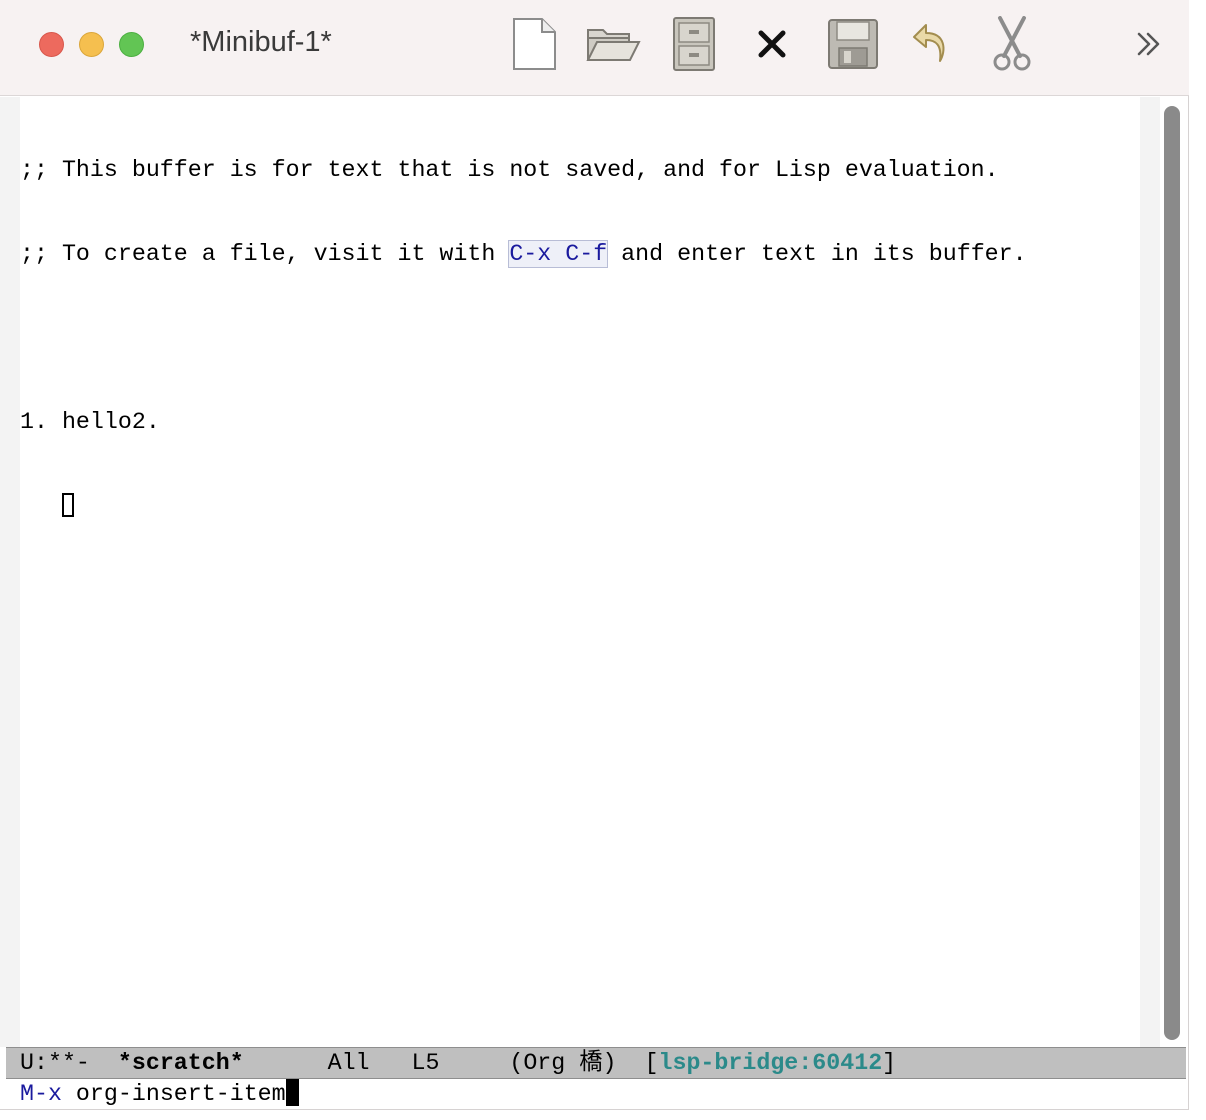 The height and width of the screenshot is (1120, 1206). Describe the element at coordinates (1150, 572) in the screenshot. I see `right-fringe` at that location.